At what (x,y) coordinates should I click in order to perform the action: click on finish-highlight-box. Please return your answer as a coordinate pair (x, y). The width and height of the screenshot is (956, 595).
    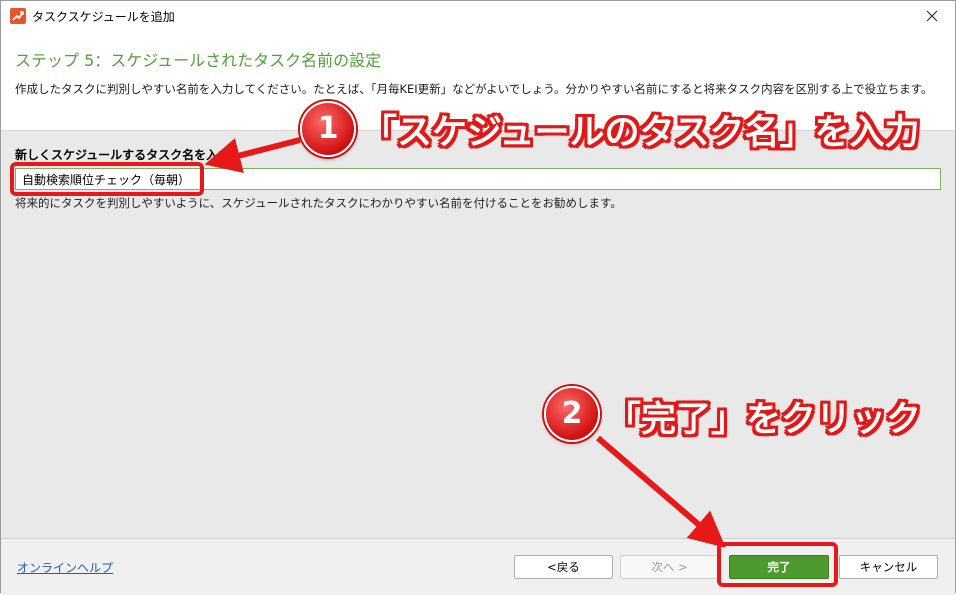
    Looking at the image, I should click on (777, 564).